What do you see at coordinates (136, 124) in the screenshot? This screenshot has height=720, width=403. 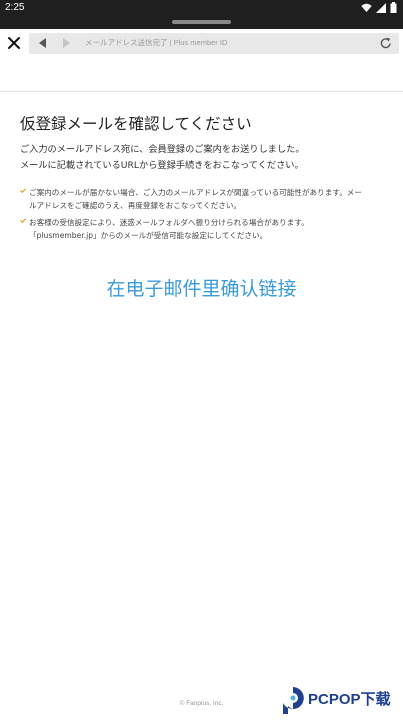 I see `page-heading: 仮登録メールを確認してください` at bounding box center [136, 124].